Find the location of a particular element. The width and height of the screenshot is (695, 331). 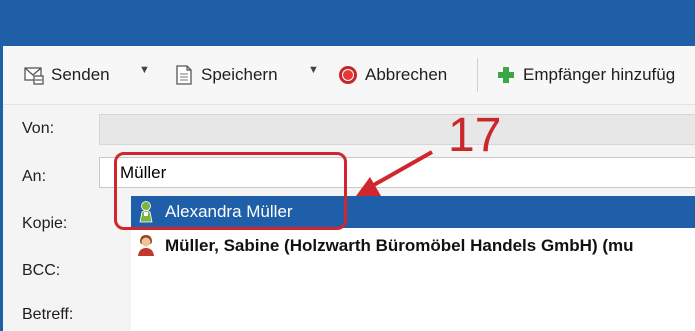

toolbar-divider is located at coordinates (477, 75).